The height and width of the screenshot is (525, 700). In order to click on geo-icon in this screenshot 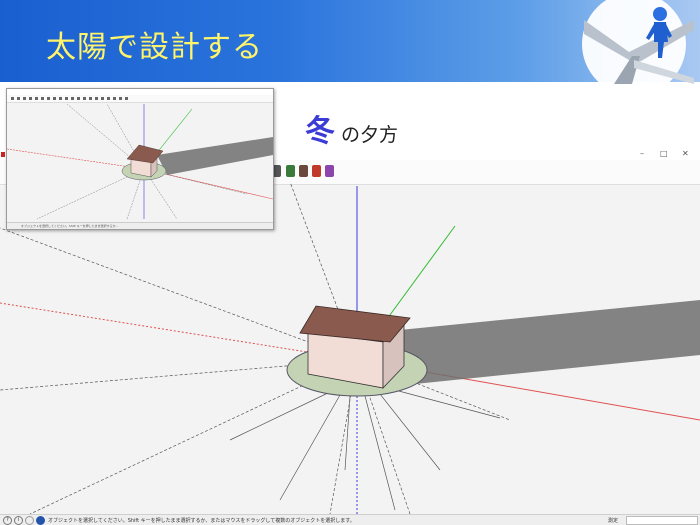, I will do `click(40, 520)`.